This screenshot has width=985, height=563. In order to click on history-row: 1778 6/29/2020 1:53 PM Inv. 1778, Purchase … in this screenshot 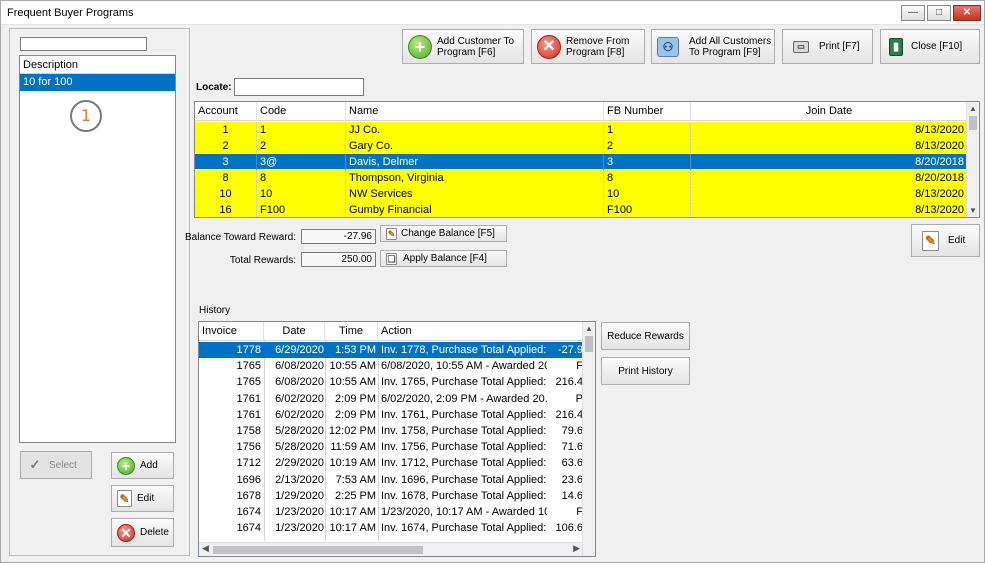, I will do `click(391, 350)`.